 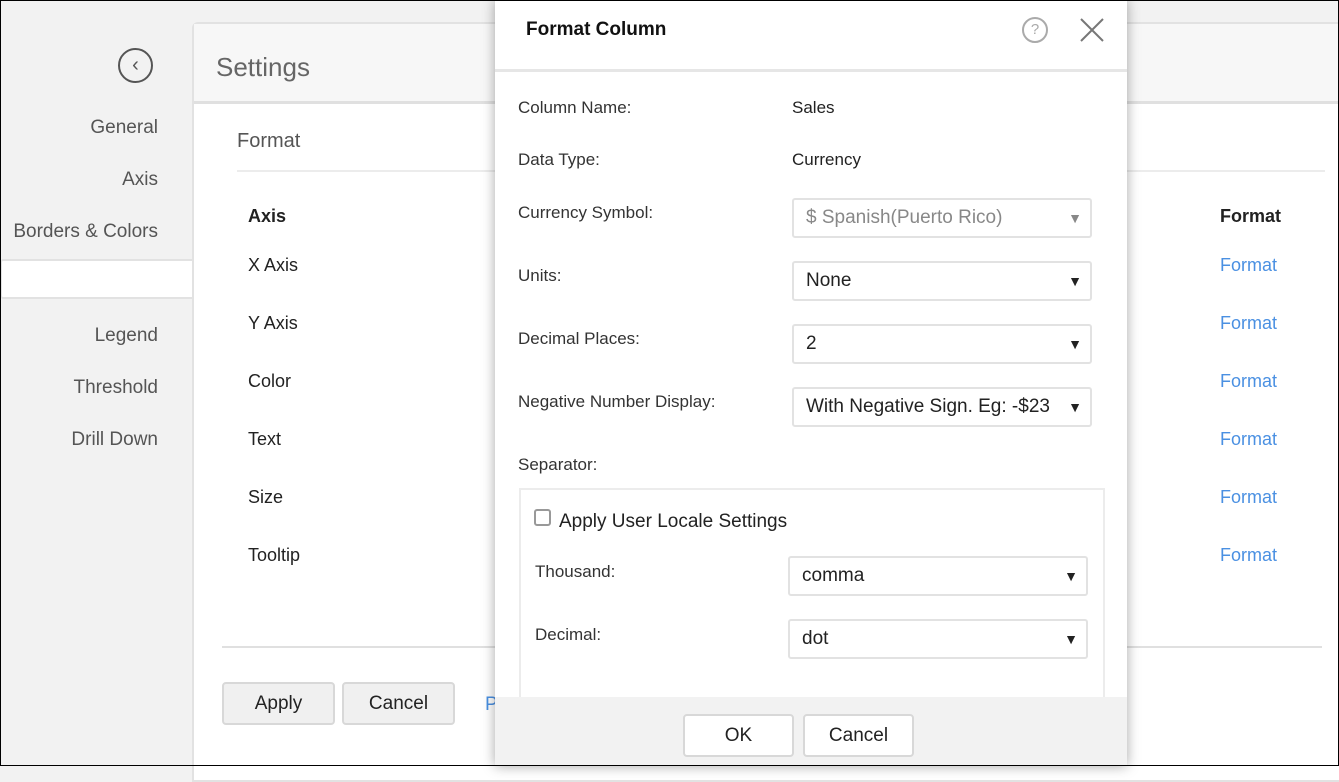 What do you see at coordinates (559, 159) in the screenshot?
I see `data-type-label: Data Type:` at bounding box center [559, 159].